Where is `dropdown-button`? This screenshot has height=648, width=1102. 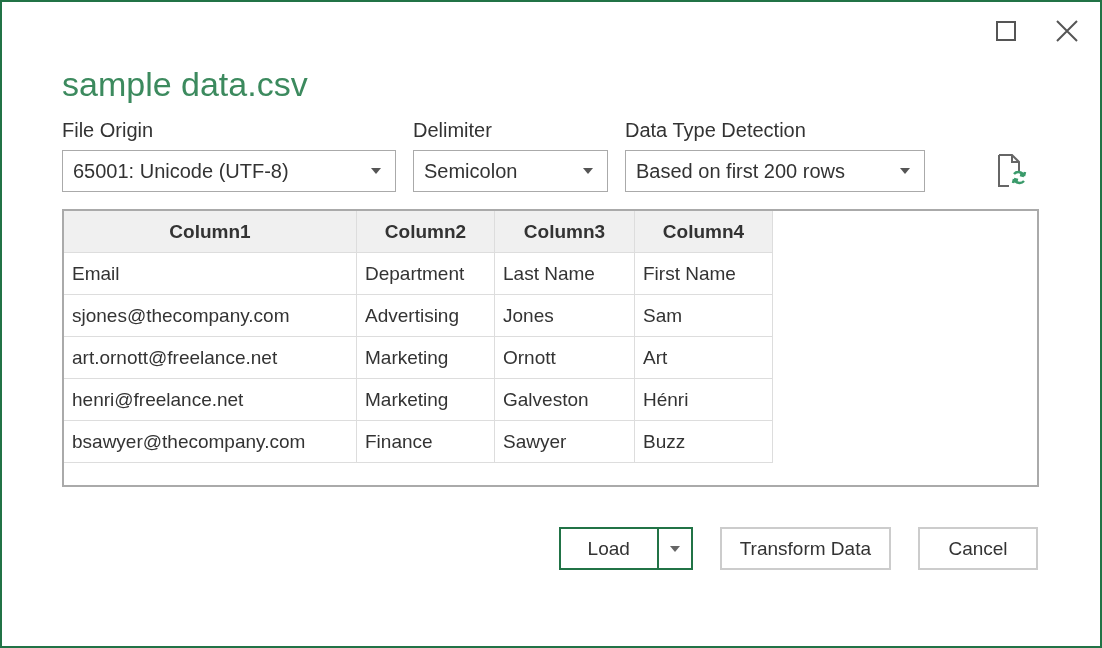
dropdown-button is located at coordinates (675, 548).